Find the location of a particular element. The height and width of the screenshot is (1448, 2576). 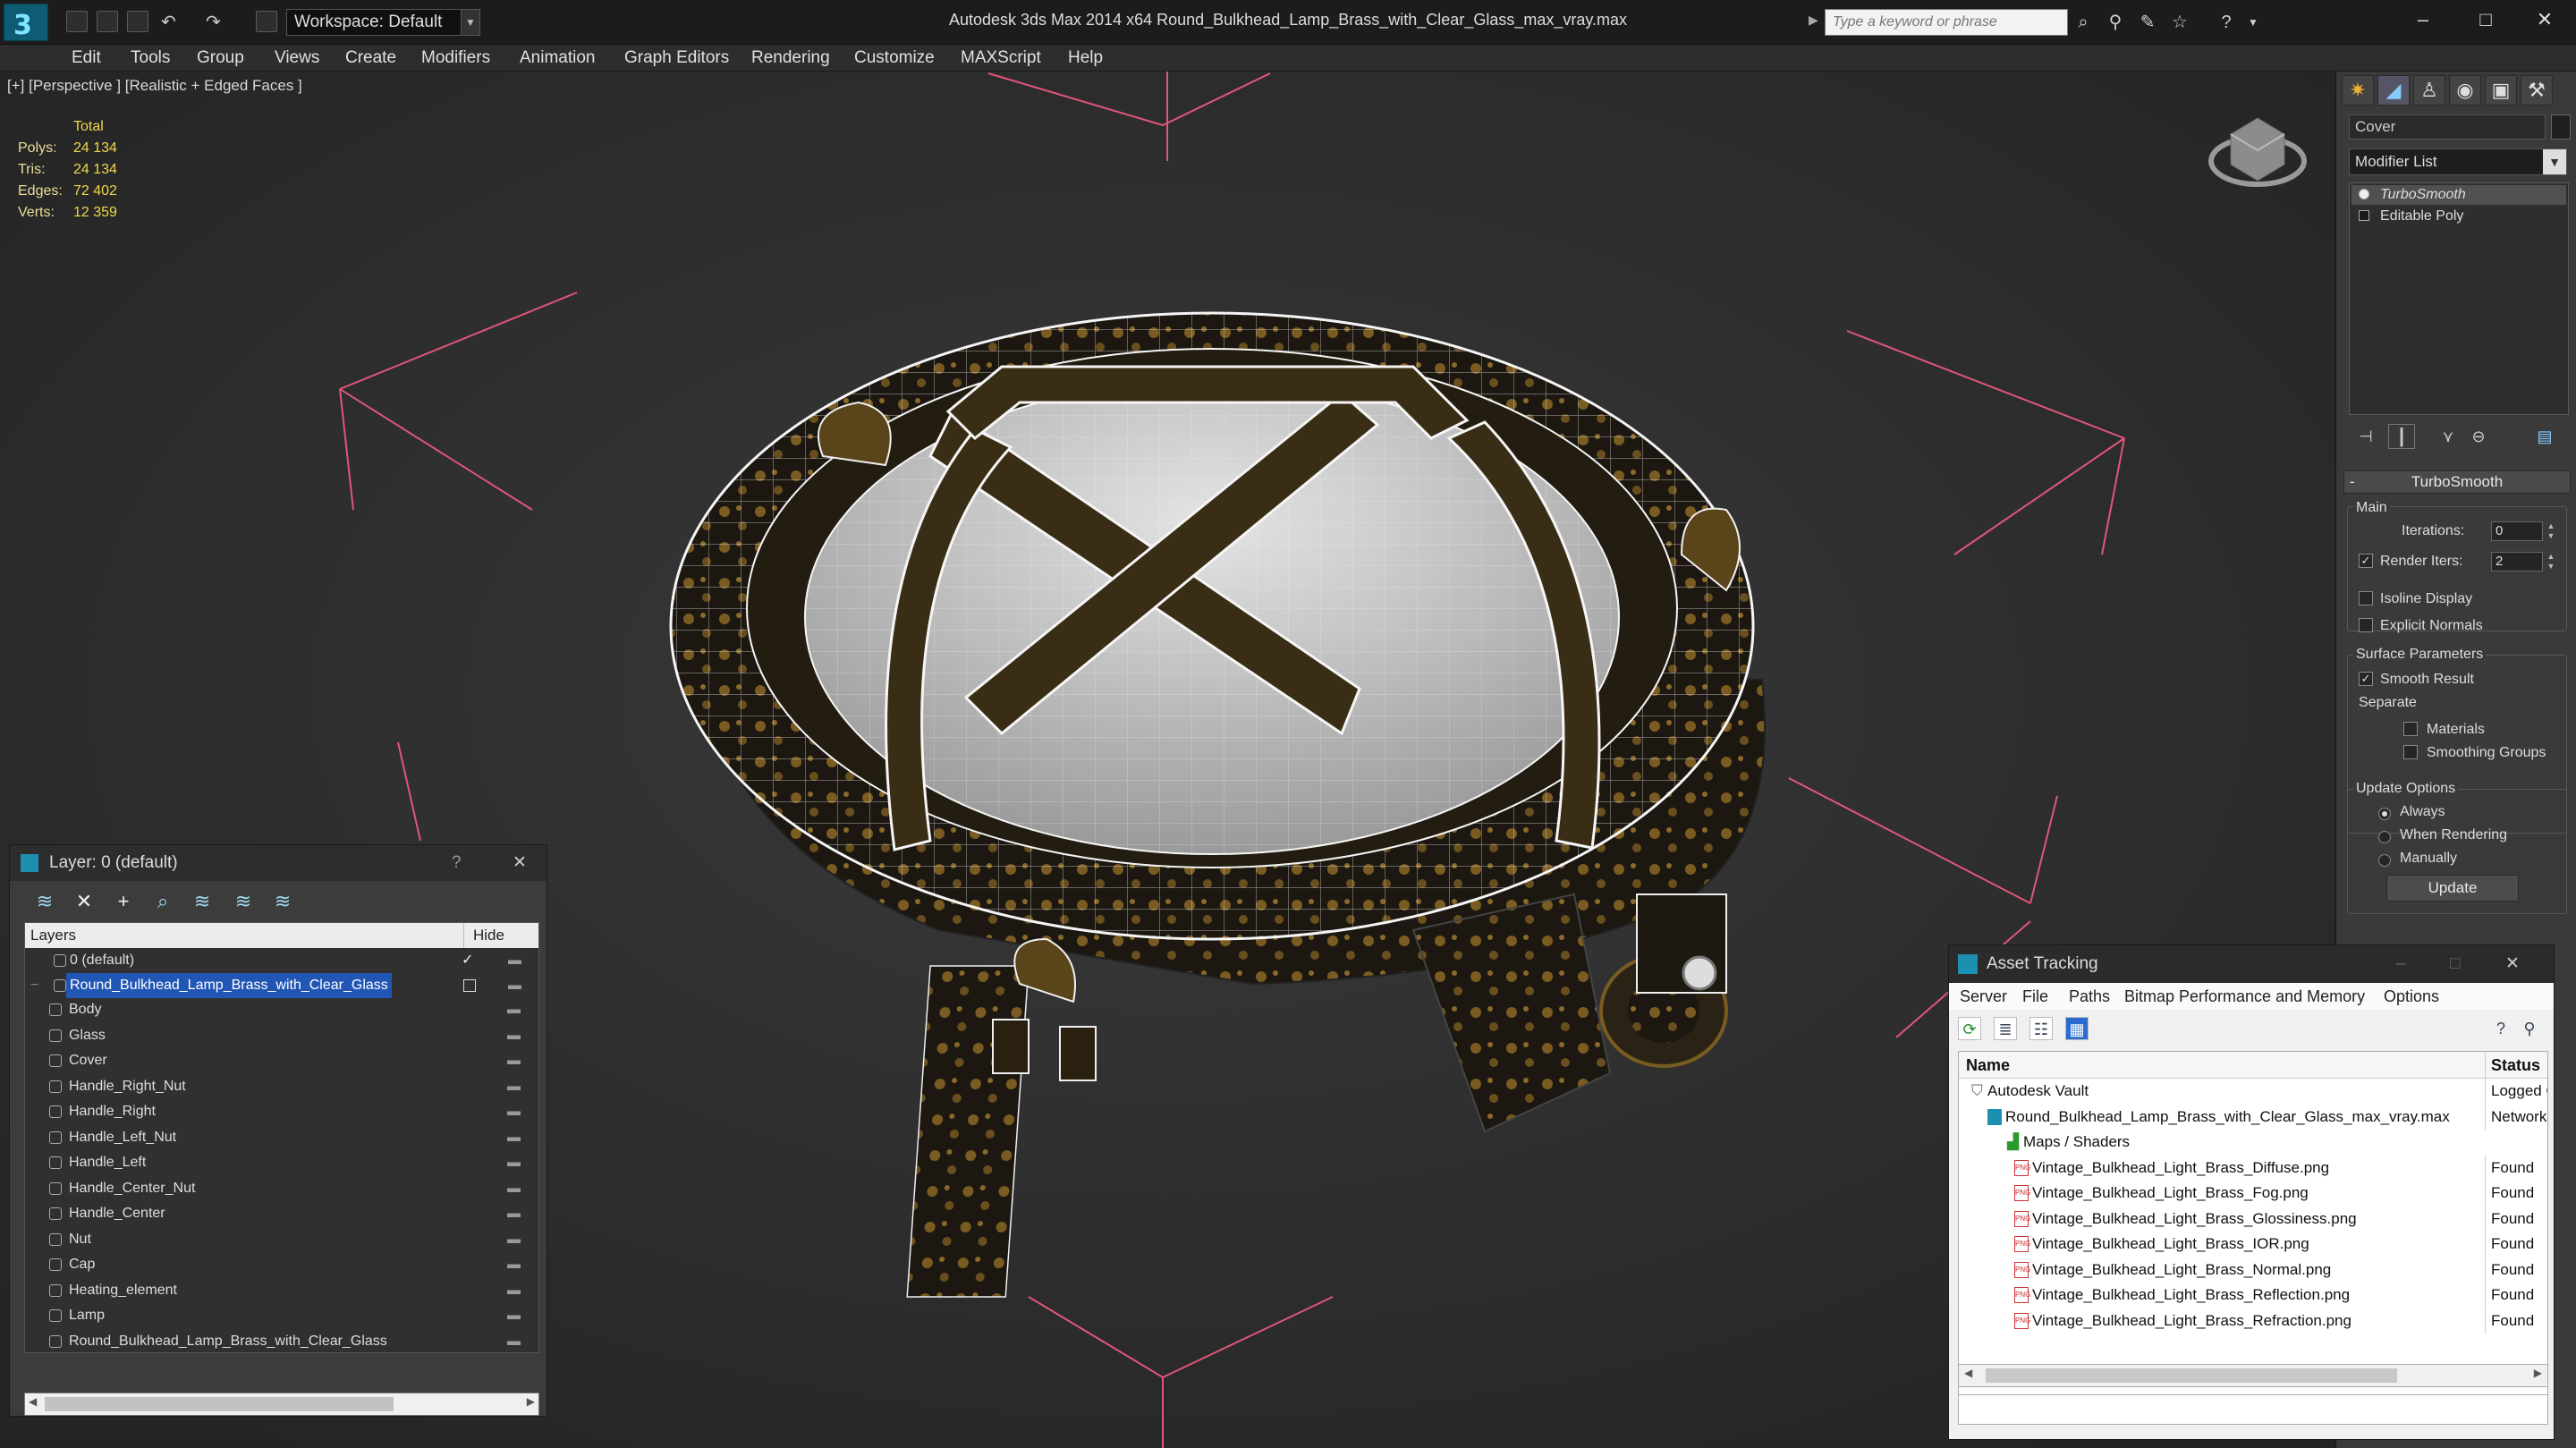

remove-modifier-icon: ⊖ is located at coordinates (2478, 436).